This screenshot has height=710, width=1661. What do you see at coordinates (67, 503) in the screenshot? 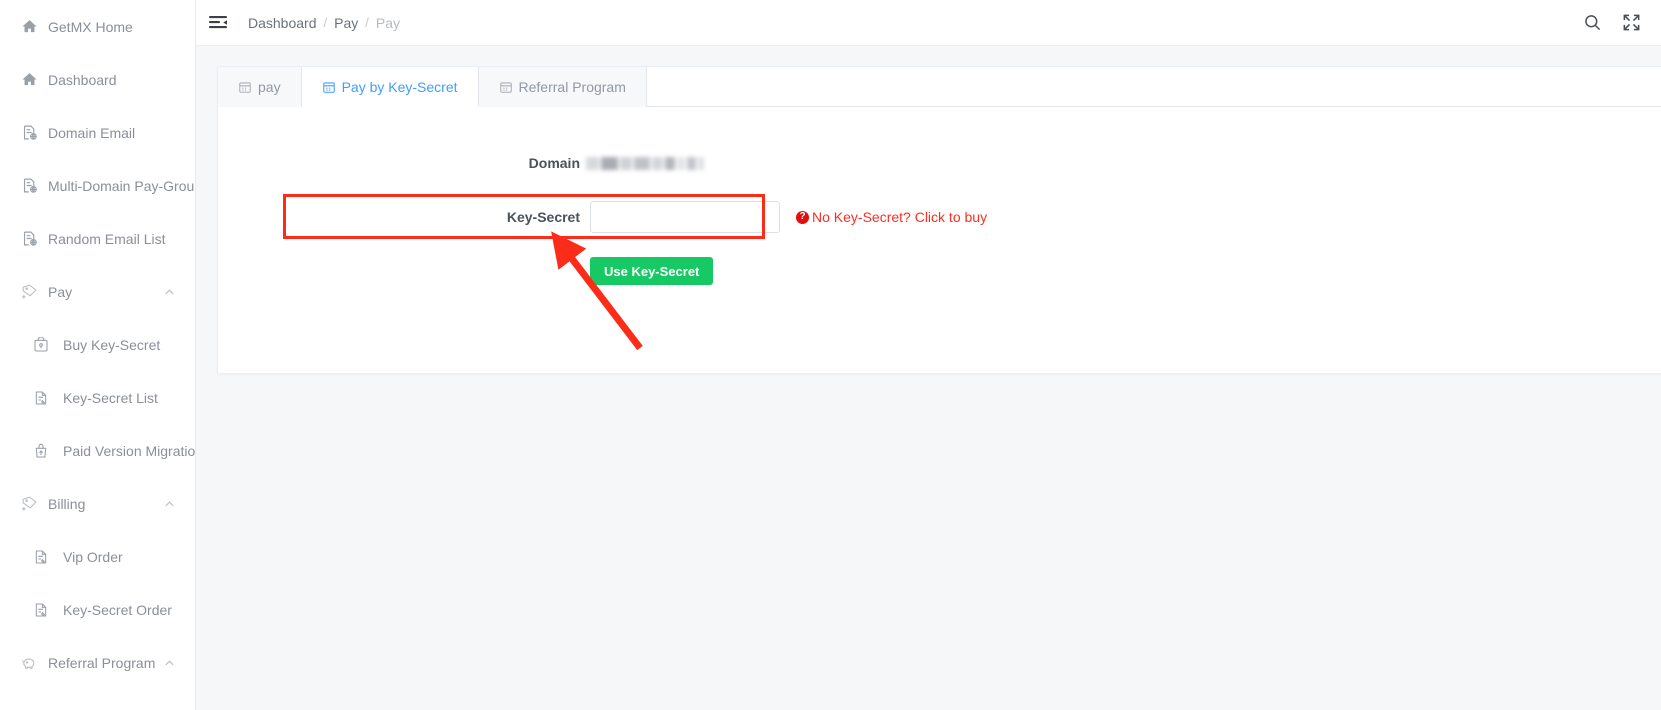
I see `sidebar-item-label: Billing` at bounding box center [67, 503].